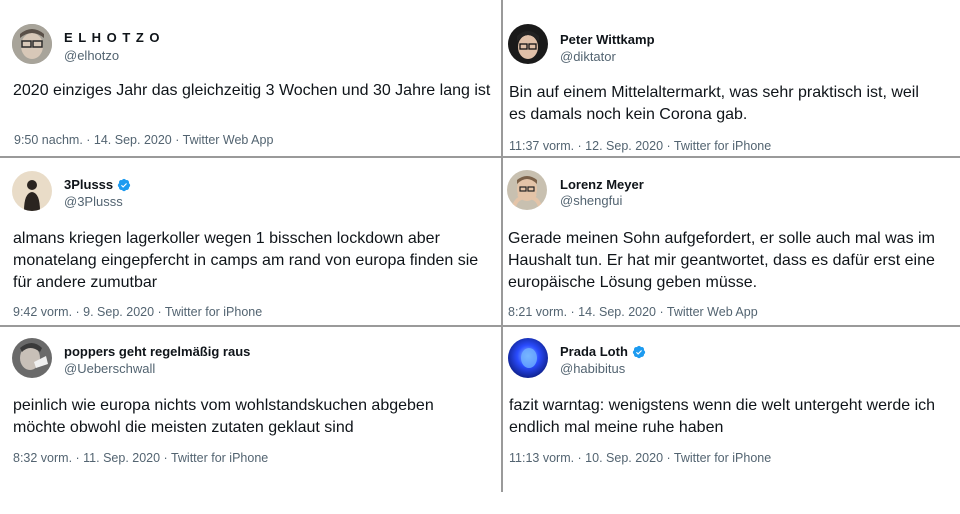 This screenshot has height=514, width=960. What do you see at coordinates (528, 44) in the screenshot?
I see `avatar-diktator` at bounding box center [528, 44].